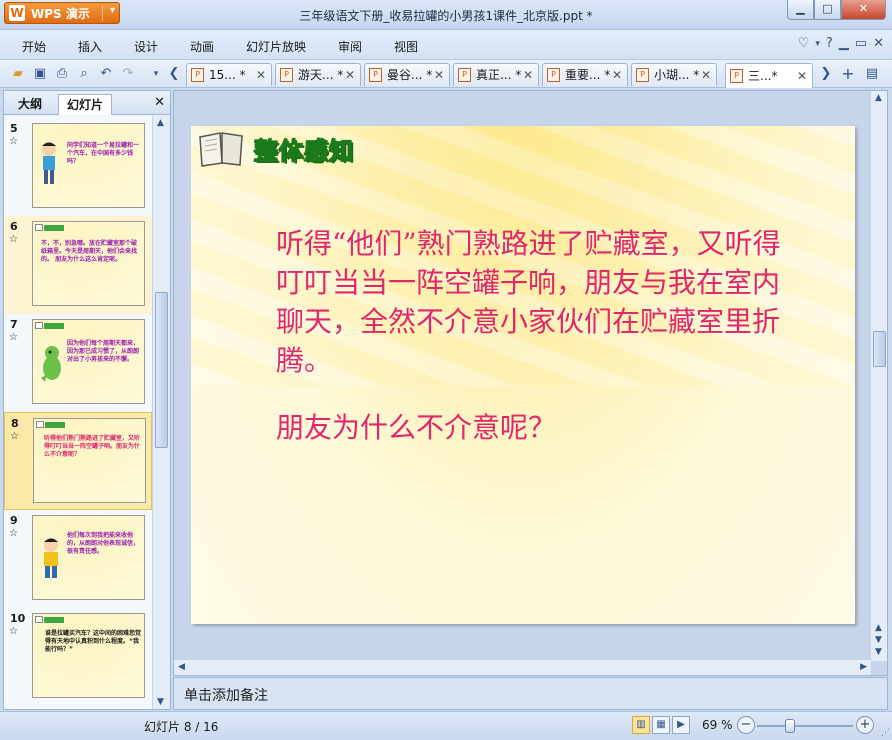  What do you see at coordinates (878, 376) in the screenshot?
I see `slide-vertical-scrollbar: ▲ ▲ ▼ ▼` at bounding box center [878, 376].